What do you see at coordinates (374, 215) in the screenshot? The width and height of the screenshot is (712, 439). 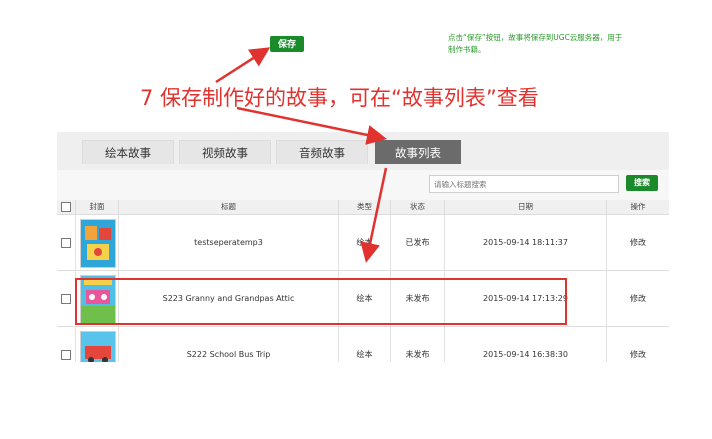 I see `arrow-to-row` at bounding box center [374, 215].